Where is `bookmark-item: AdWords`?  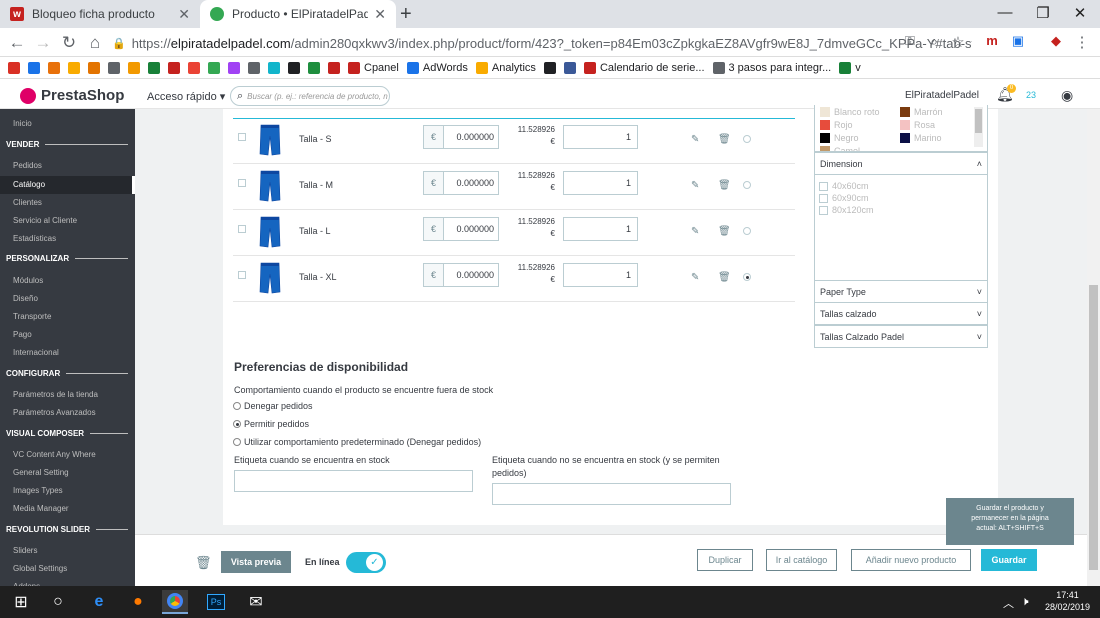
bookmark-item: AdWords is located at coordinates (437, 67).